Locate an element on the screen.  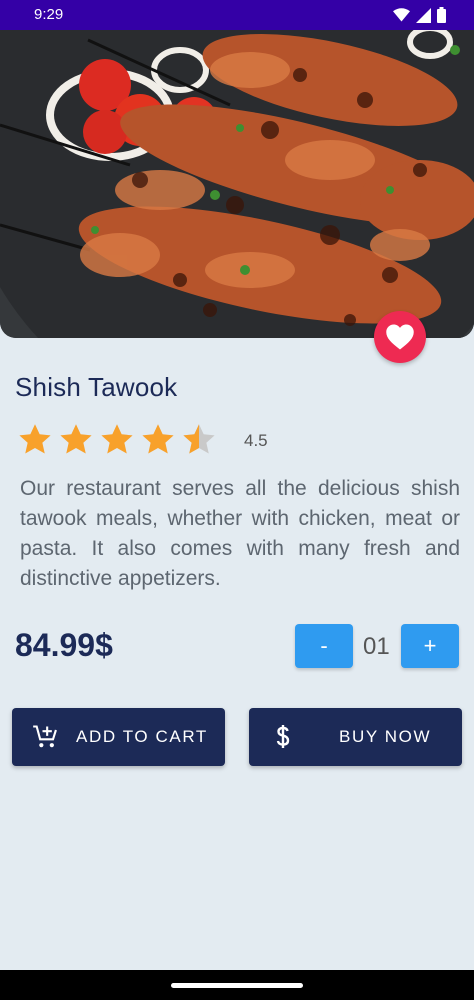
product-price: 84.99$ is located at coordinates (64, 645).